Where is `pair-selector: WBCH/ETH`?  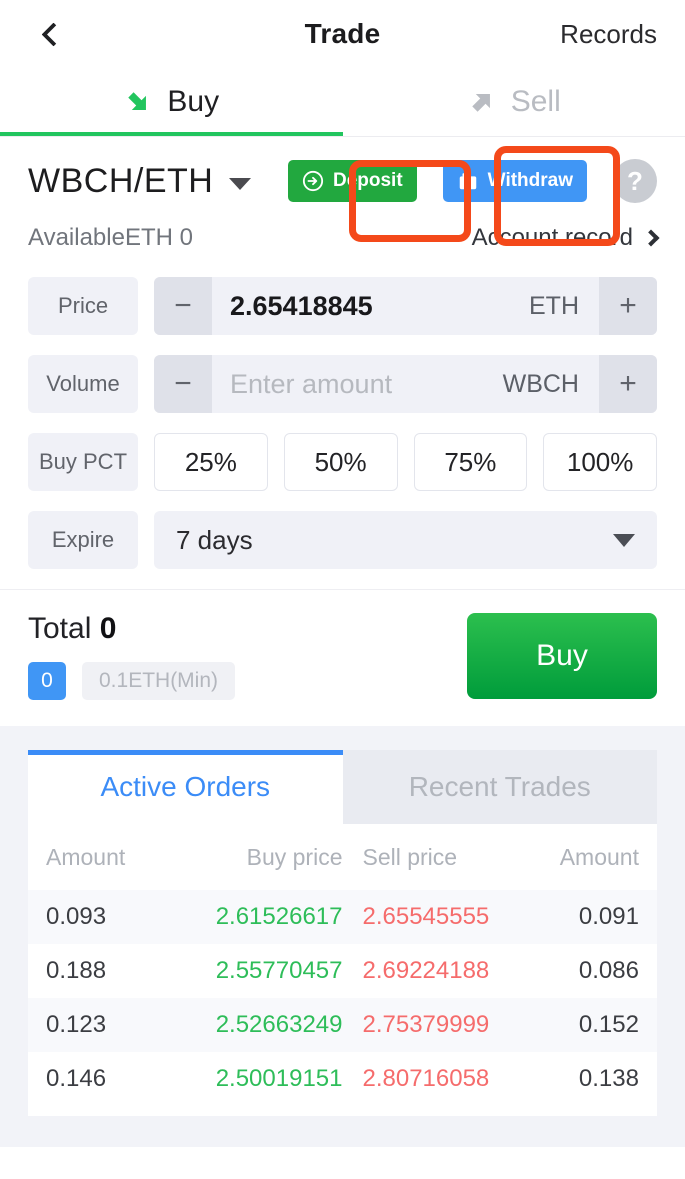 pair-selector: WBCH/ETH is located at coordinates (140, 181).